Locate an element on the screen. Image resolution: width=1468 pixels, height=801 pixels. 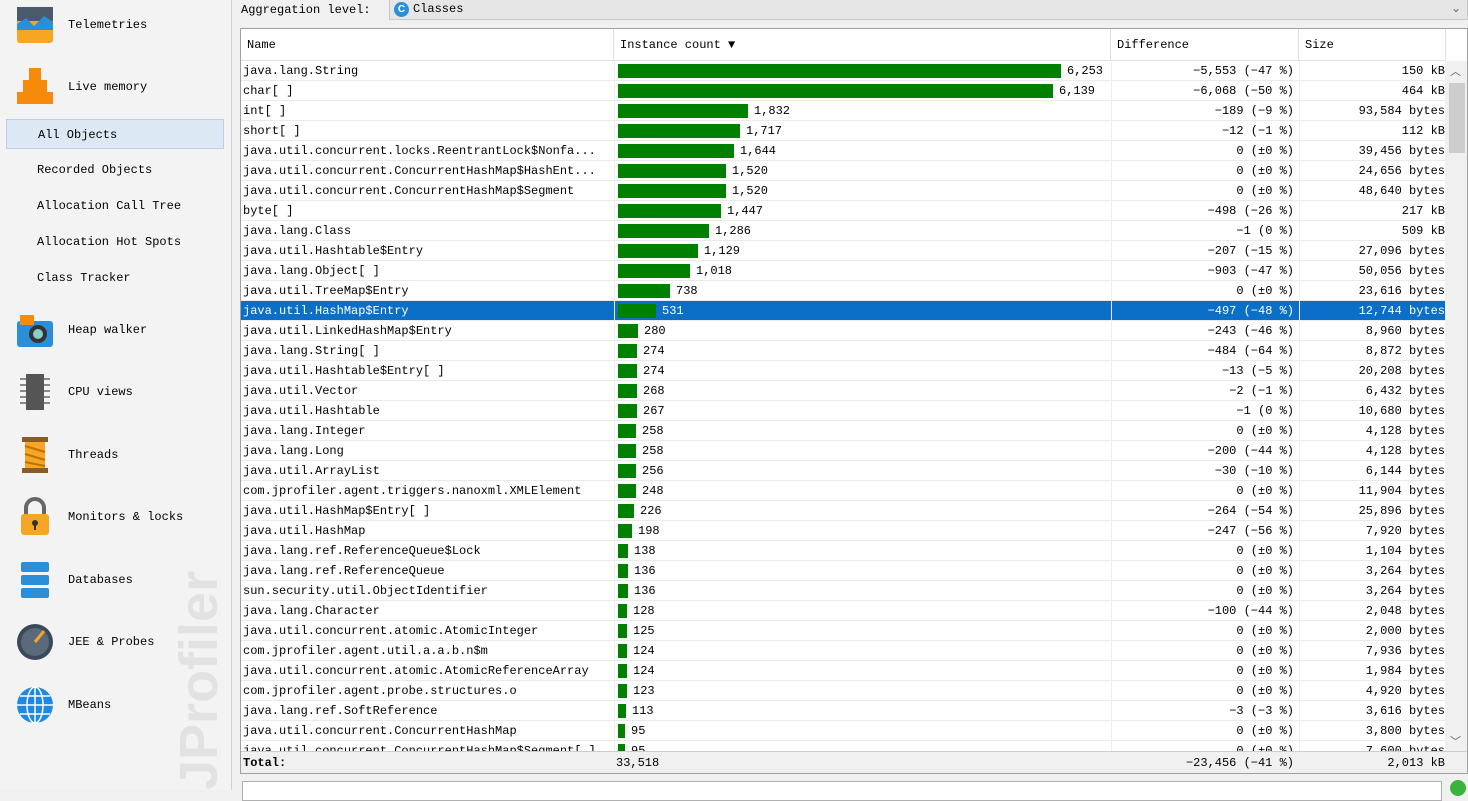
difference: −13 (−5 %) is located at coordinates (1205, 371).